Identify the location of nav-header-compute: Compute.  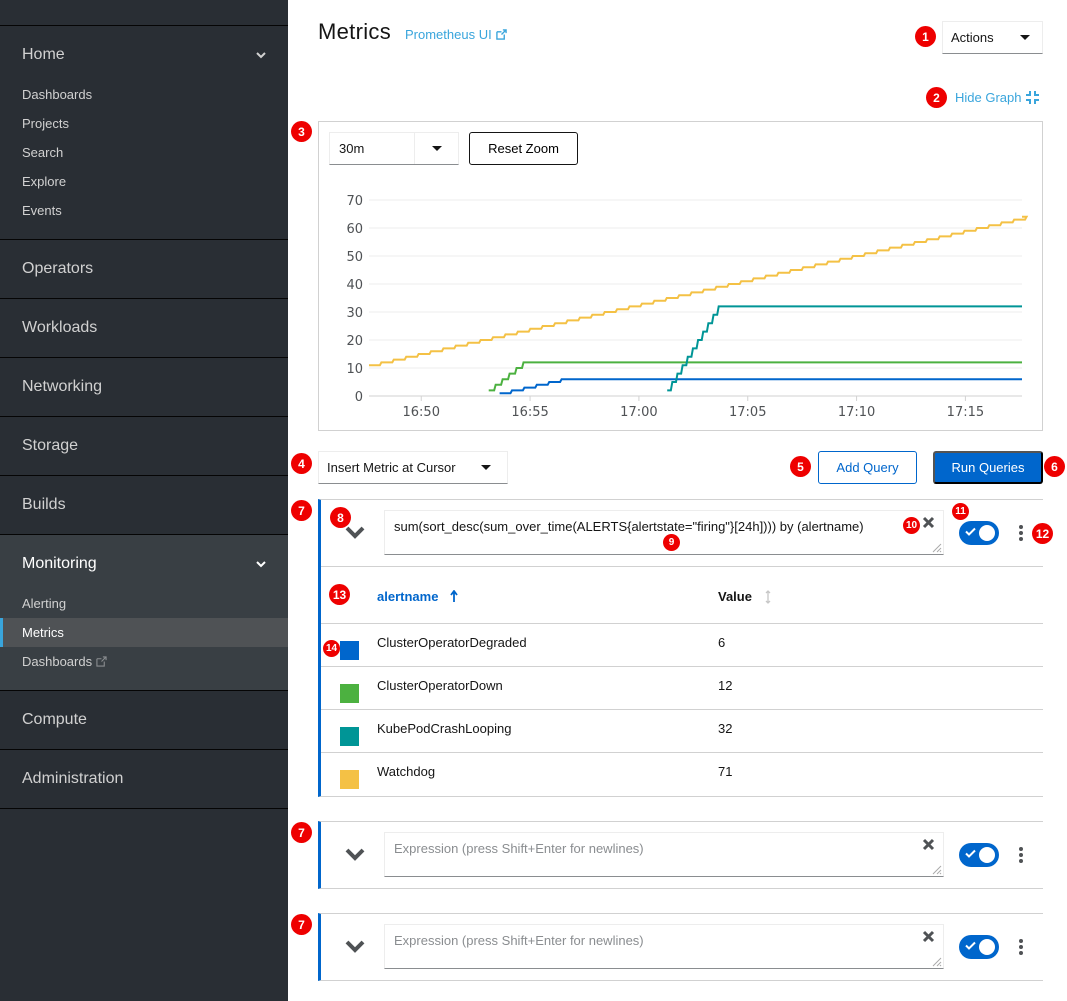
(144, 720).